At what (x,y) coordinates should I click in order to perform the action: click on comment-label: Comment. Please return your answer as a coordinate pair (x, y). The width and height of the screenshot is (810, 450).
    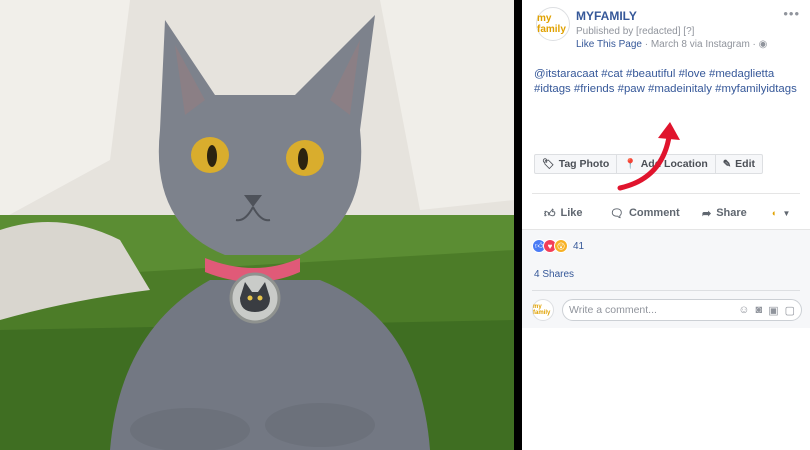
    Looking at the image, I should click on (654, 213).